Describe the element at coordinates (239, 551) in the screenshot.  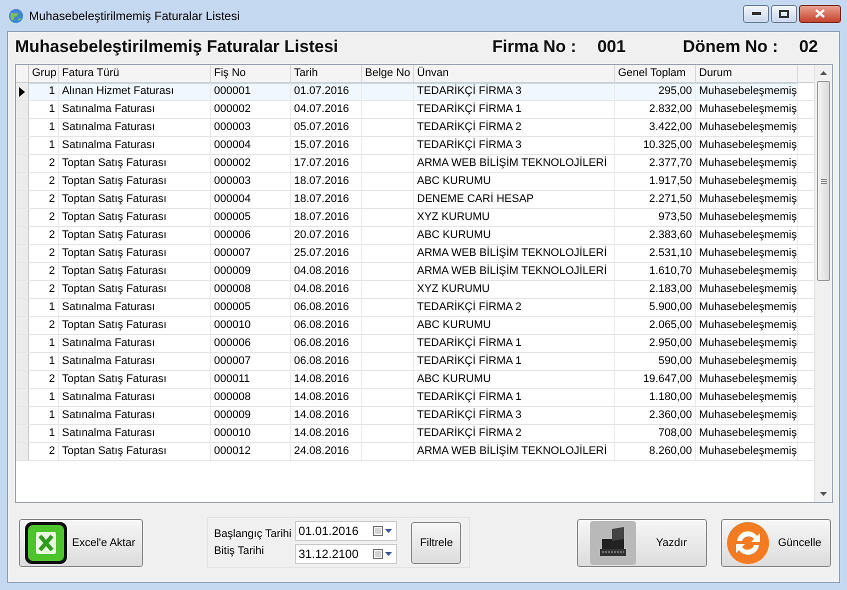
I see `end-date-label: Bitiş Tarihi` at that location.